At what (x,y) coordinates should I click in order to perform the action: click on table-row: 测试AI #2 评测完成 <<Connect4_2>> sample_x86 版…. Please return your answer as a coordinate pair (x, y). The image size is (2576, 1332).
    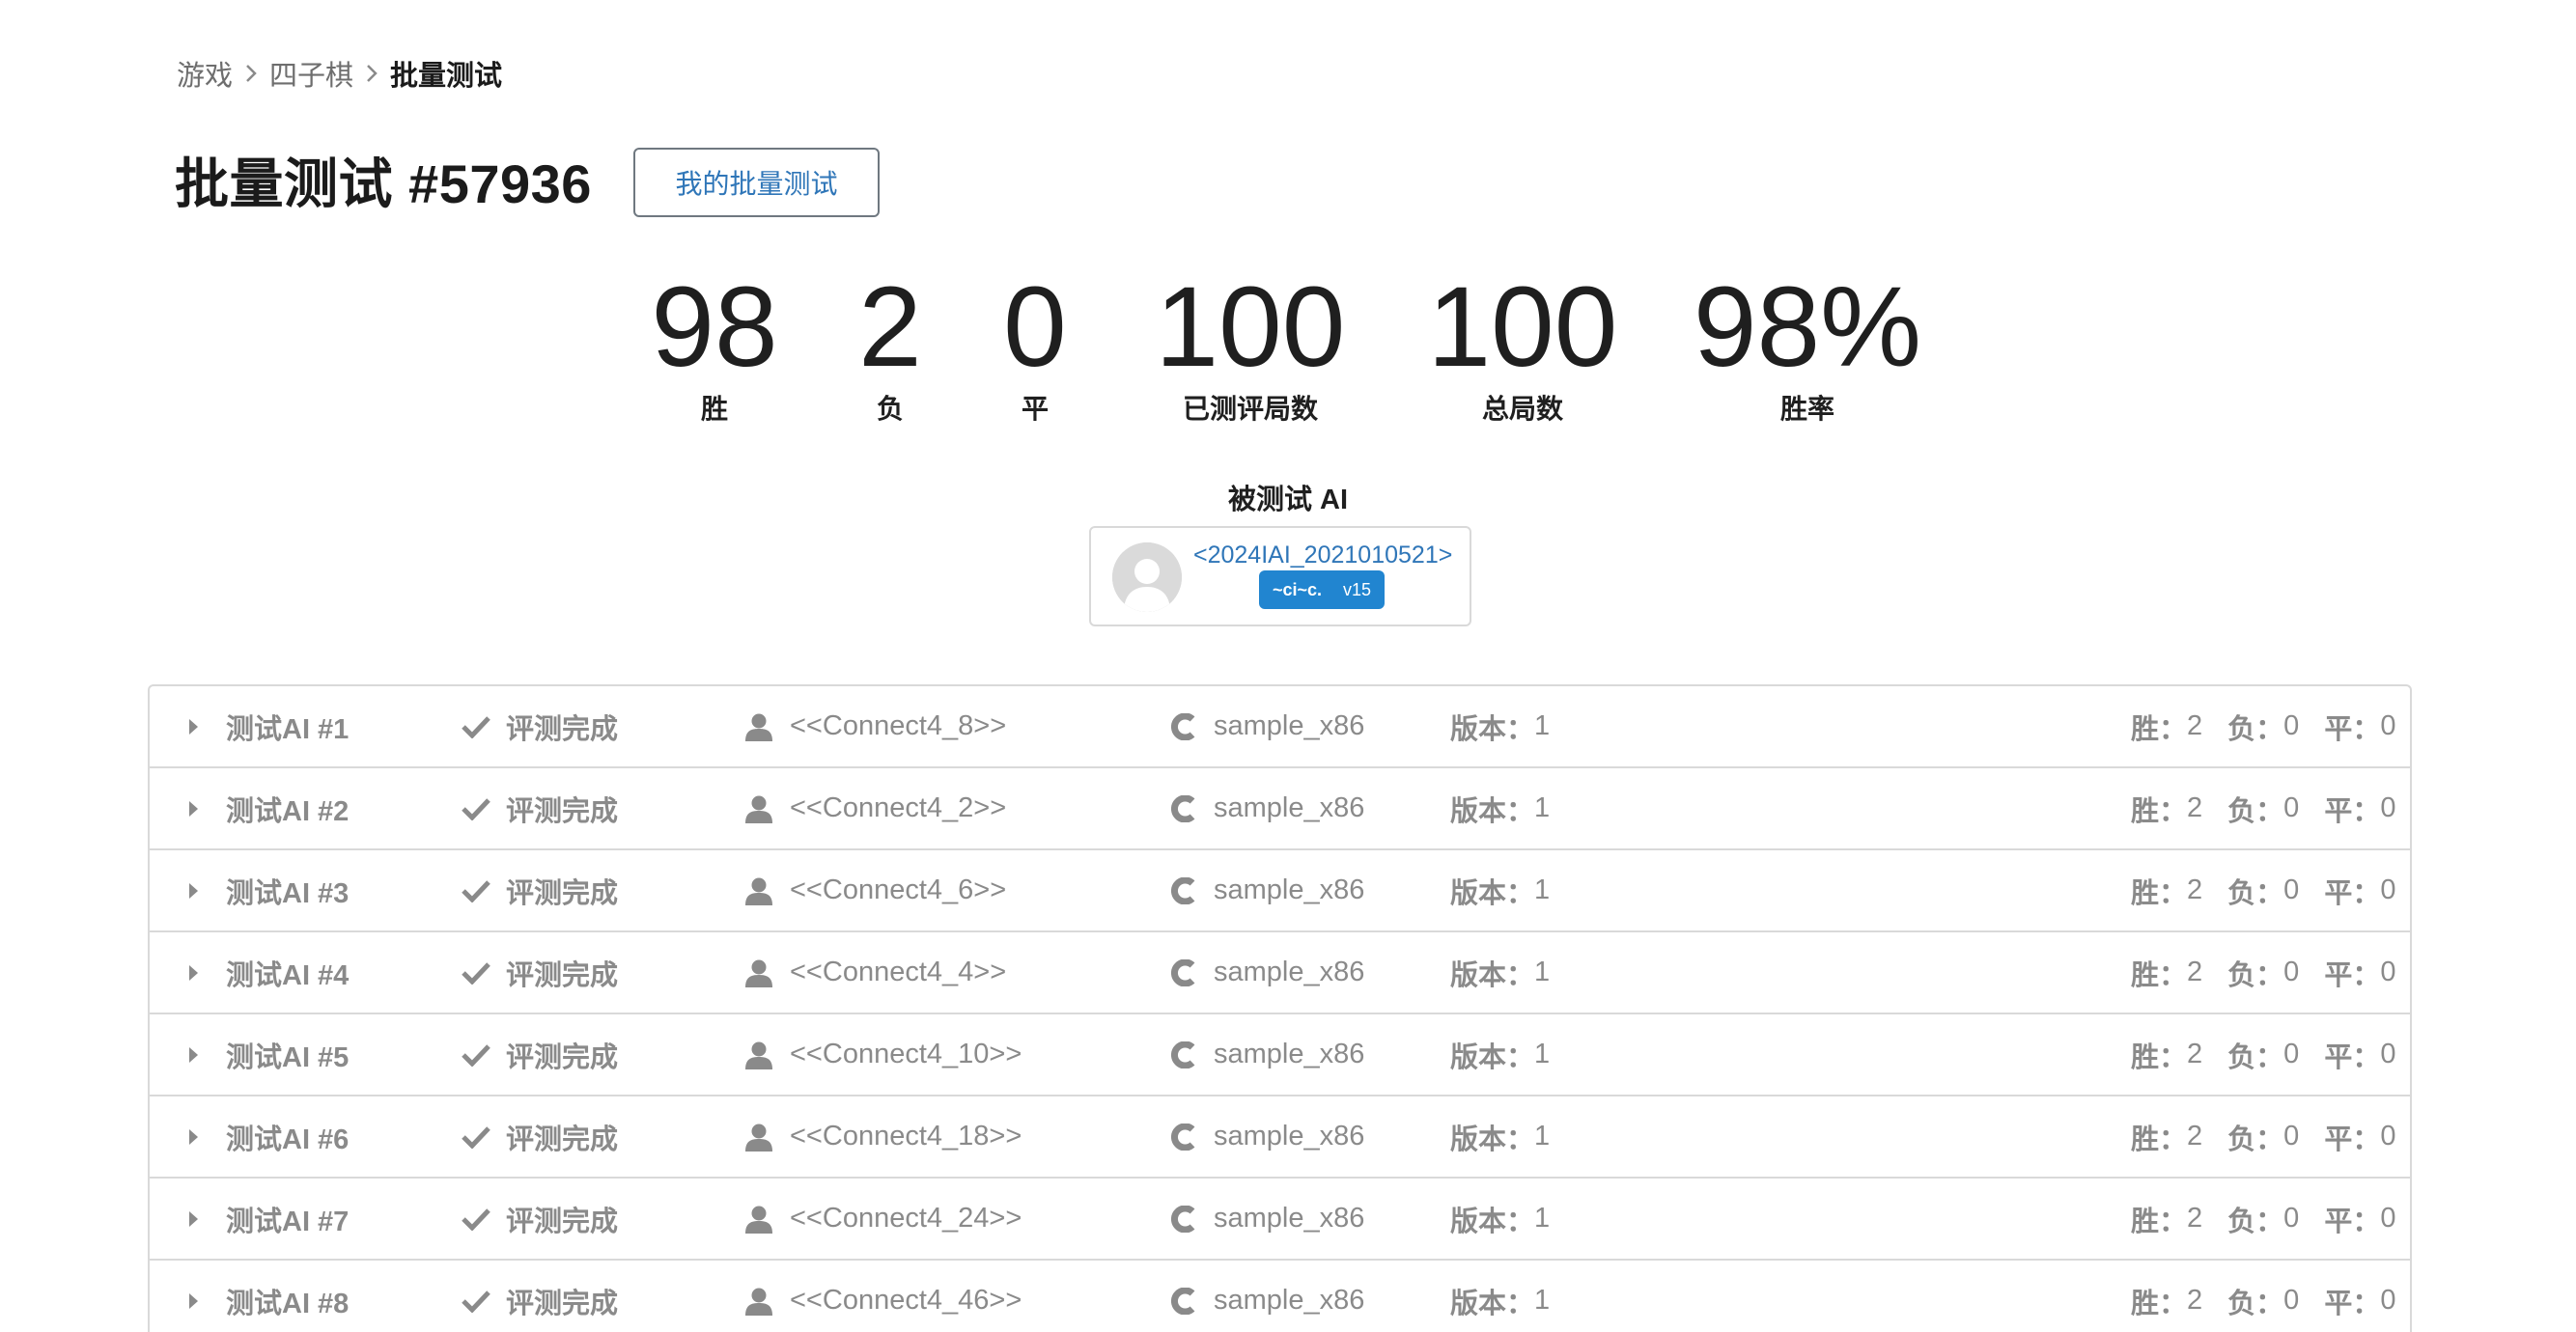
    Looking at the image, I should click on (1280, 809).